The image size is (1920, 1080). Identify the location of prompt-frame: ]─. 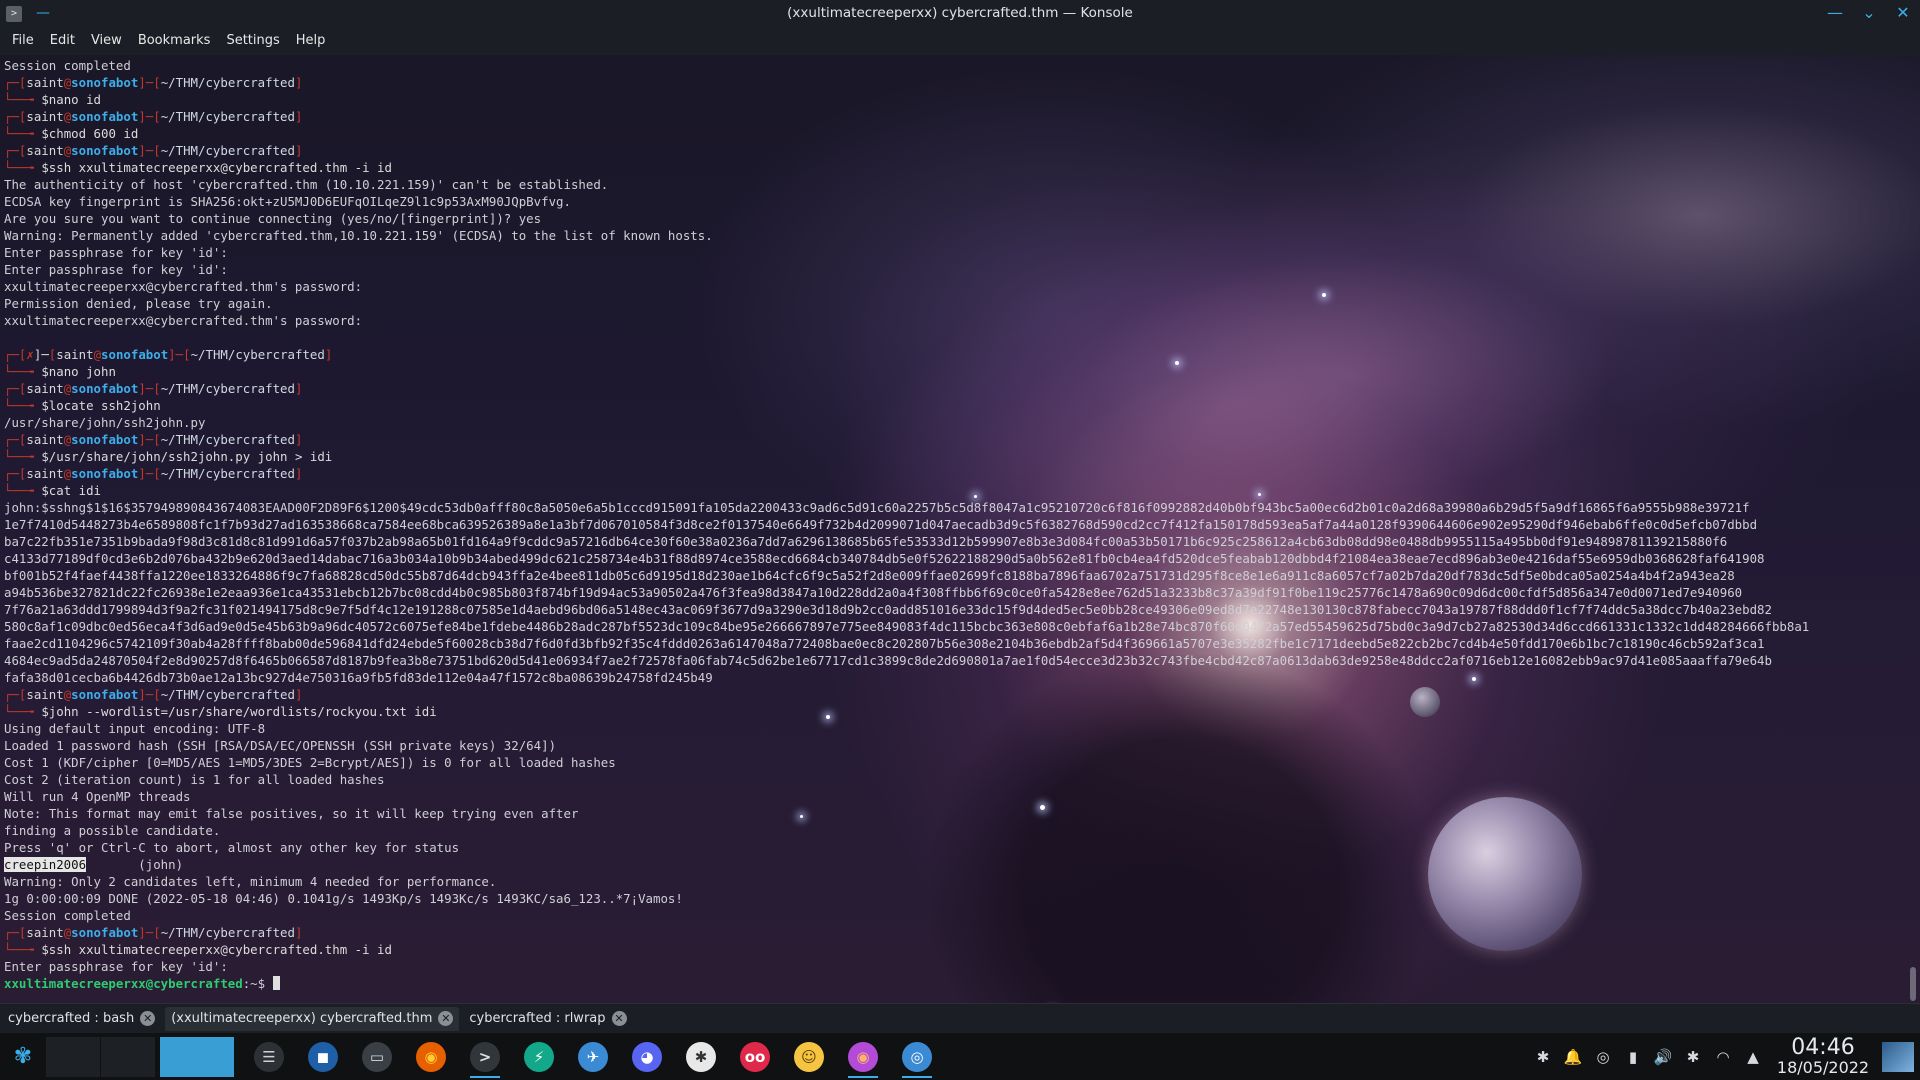
(41, 354).